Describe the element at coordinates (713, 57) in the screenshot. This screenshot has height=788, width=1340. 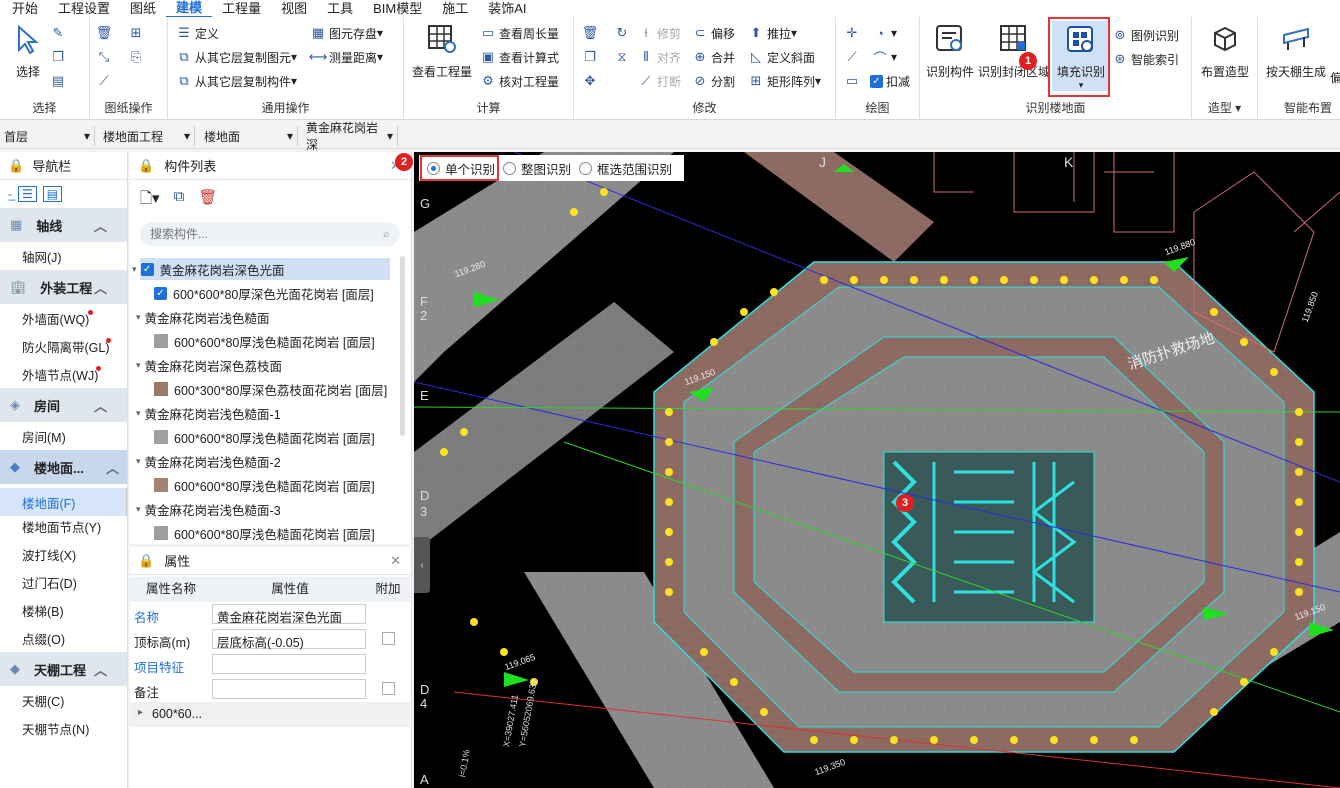
I see `merge-button: ⊕ 合并` at that location.